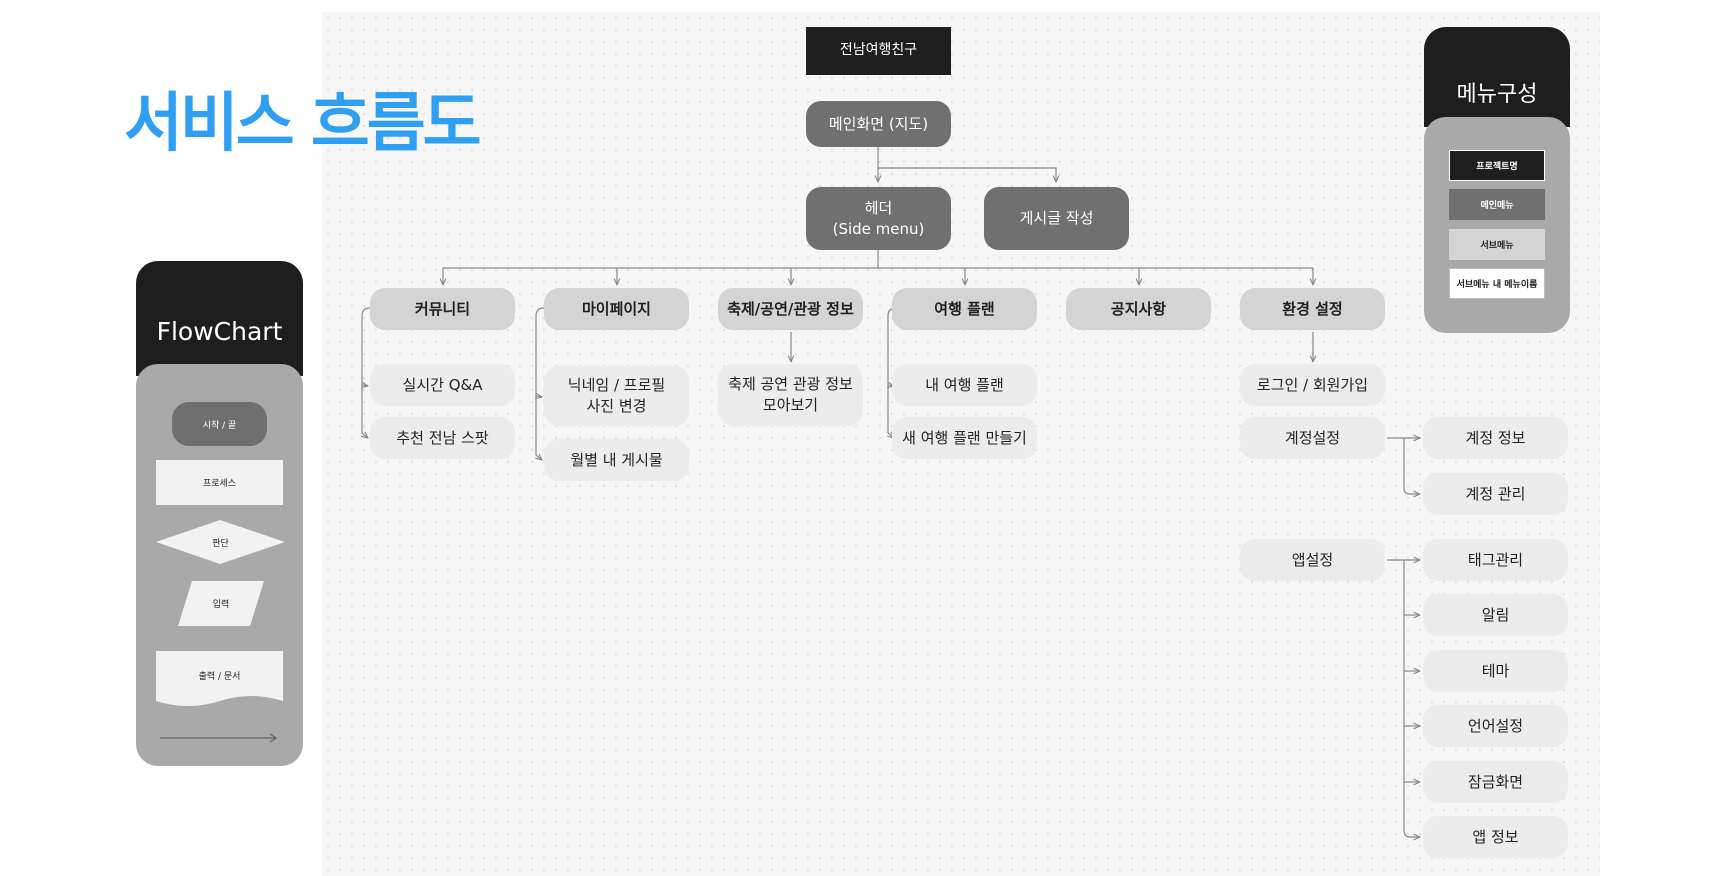  Describe the element at coordinates (1497, 283) in the screenshot. I see `legend-sub-sub-menu-box: 서브메뉴 내 메뉴이름` at that location.